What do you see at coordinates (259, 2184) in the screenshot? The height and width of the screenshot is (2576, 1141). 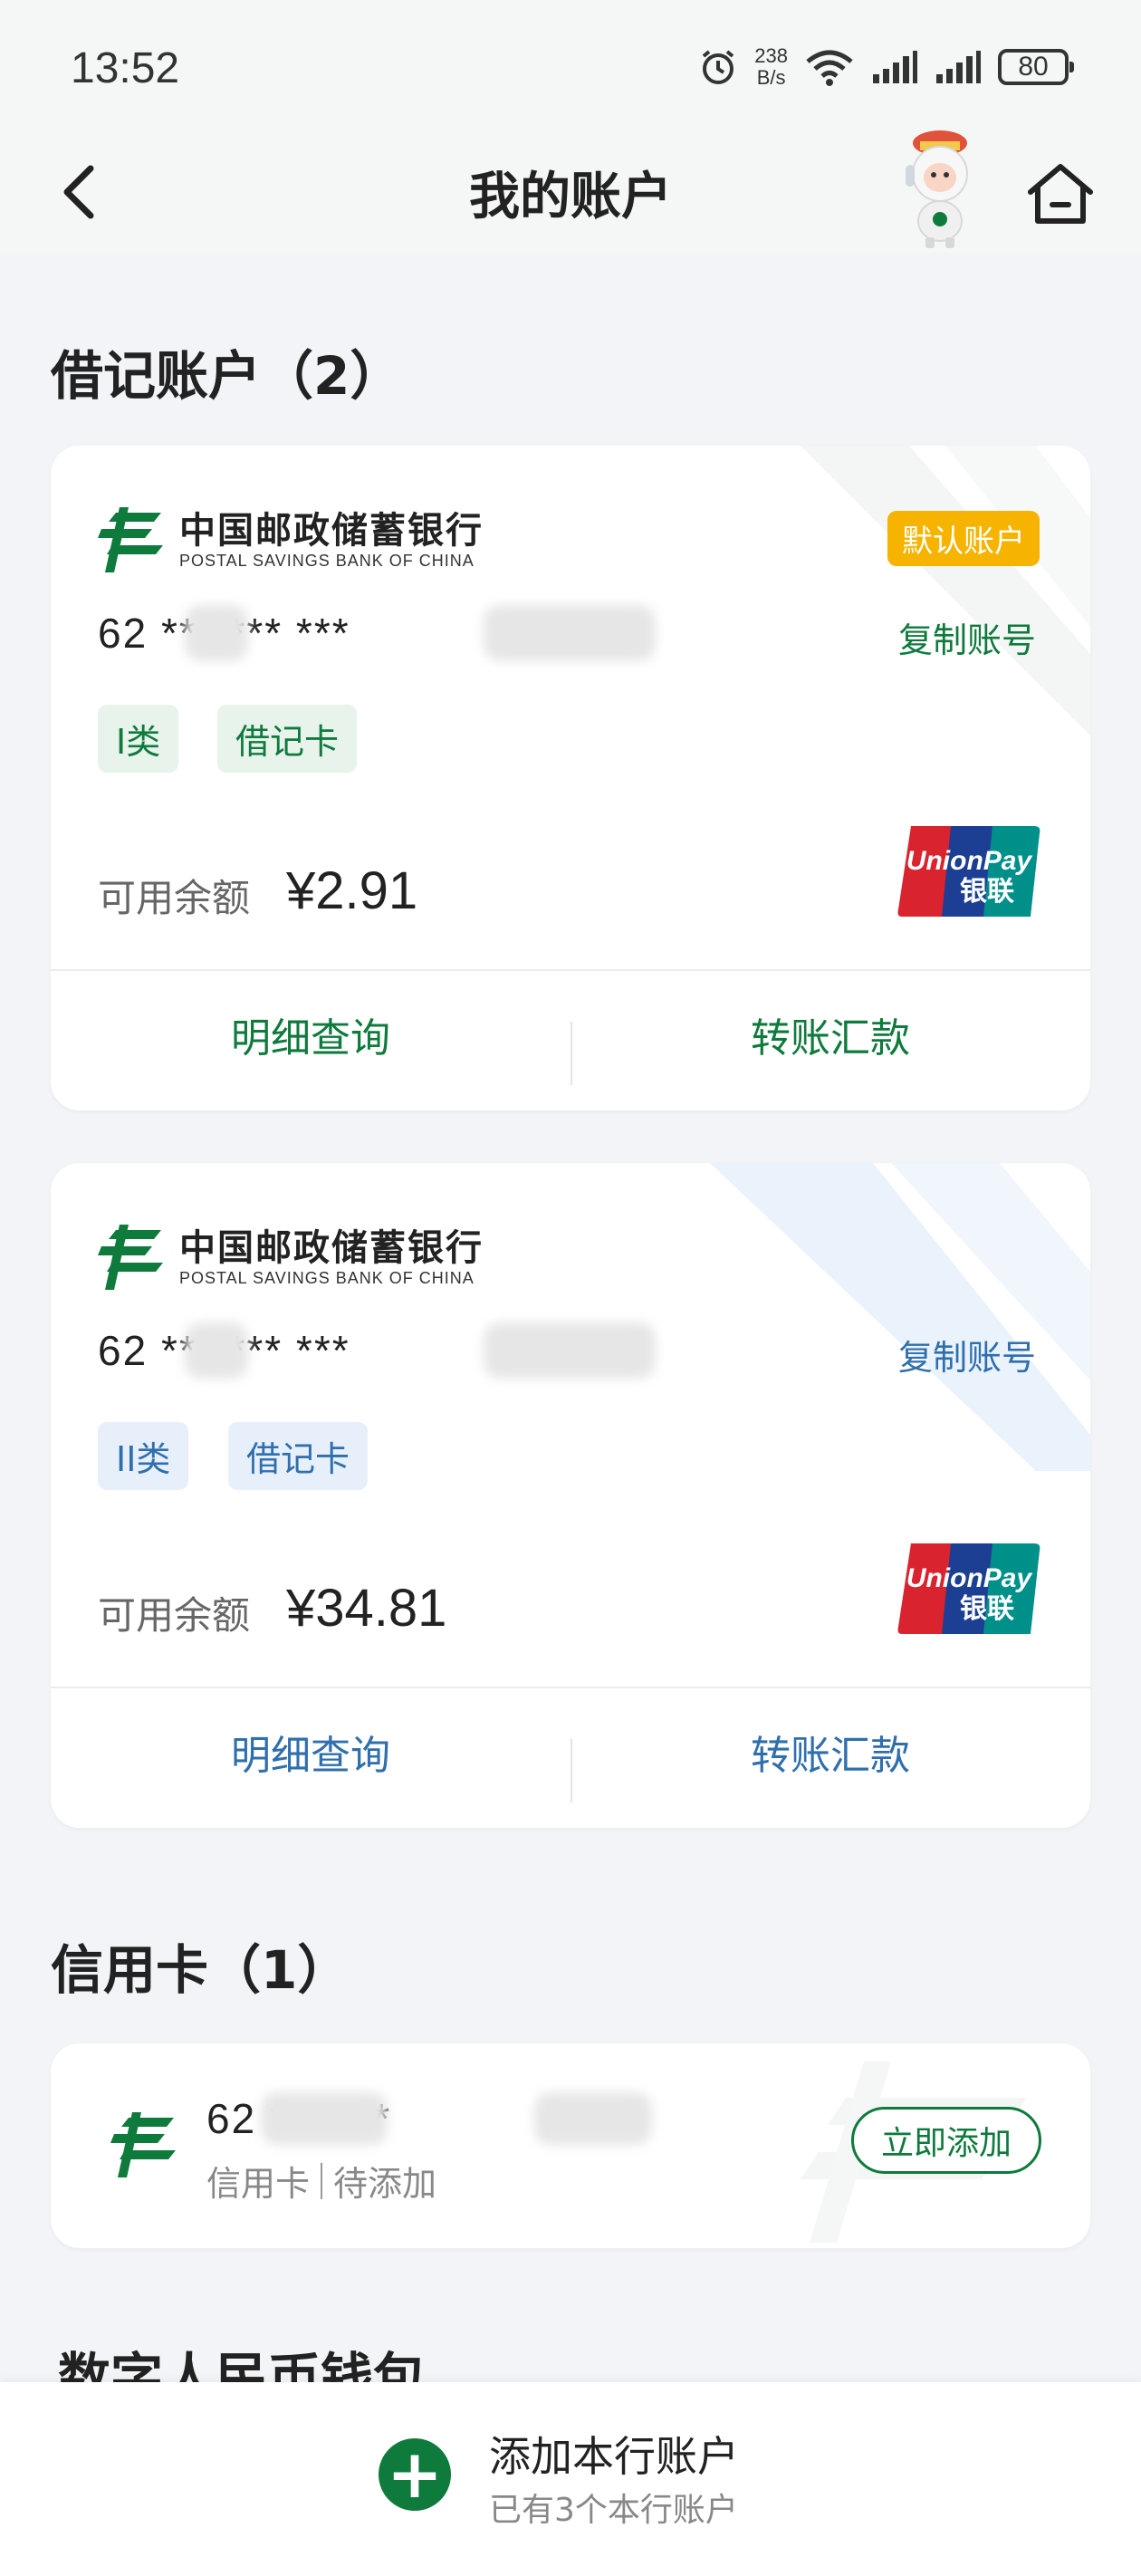 I see `credit-card-type: 信用卡` at bounding box center [259, 2184].